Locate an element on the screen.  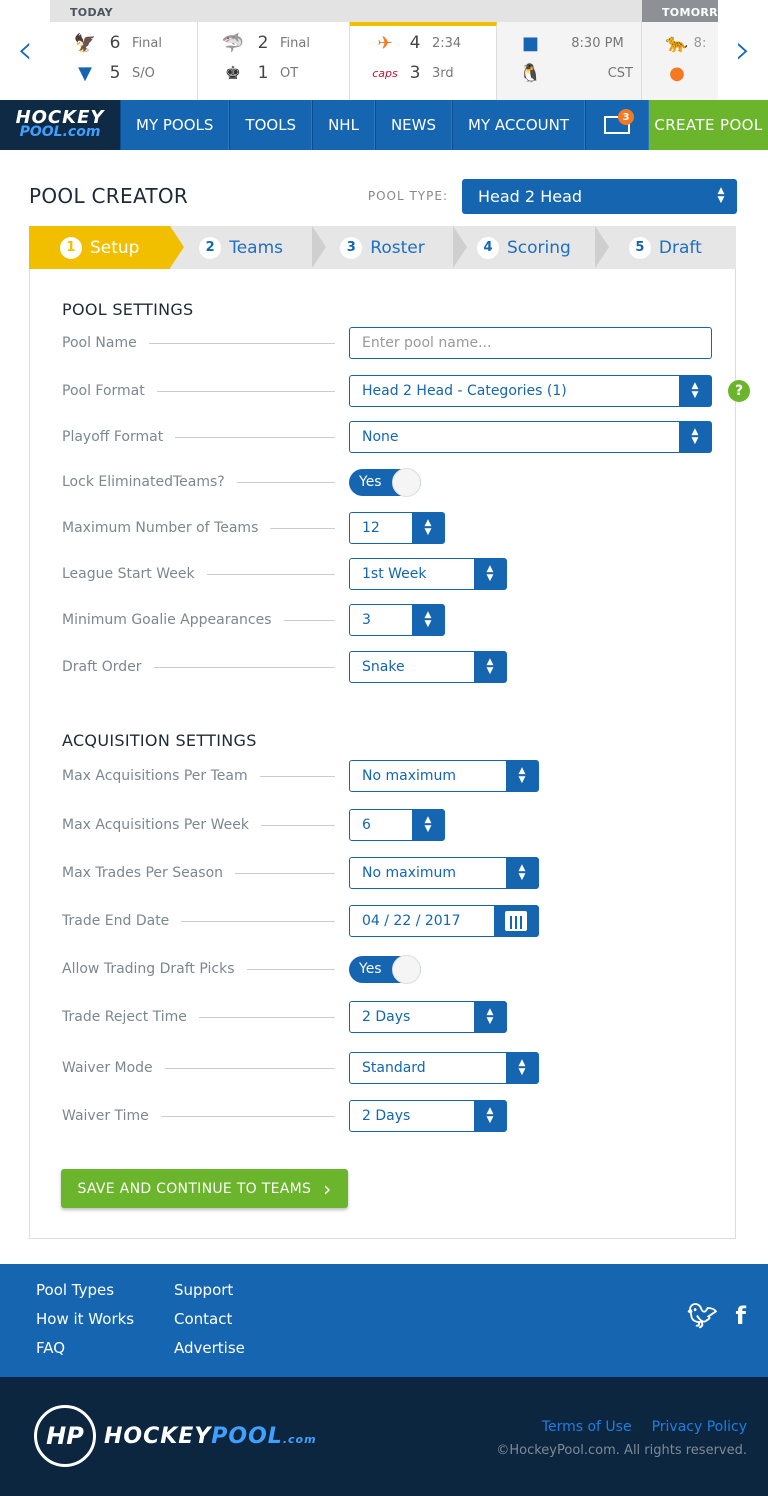
scores-next-arrow-icon: › is located at coordinates (743, 50).